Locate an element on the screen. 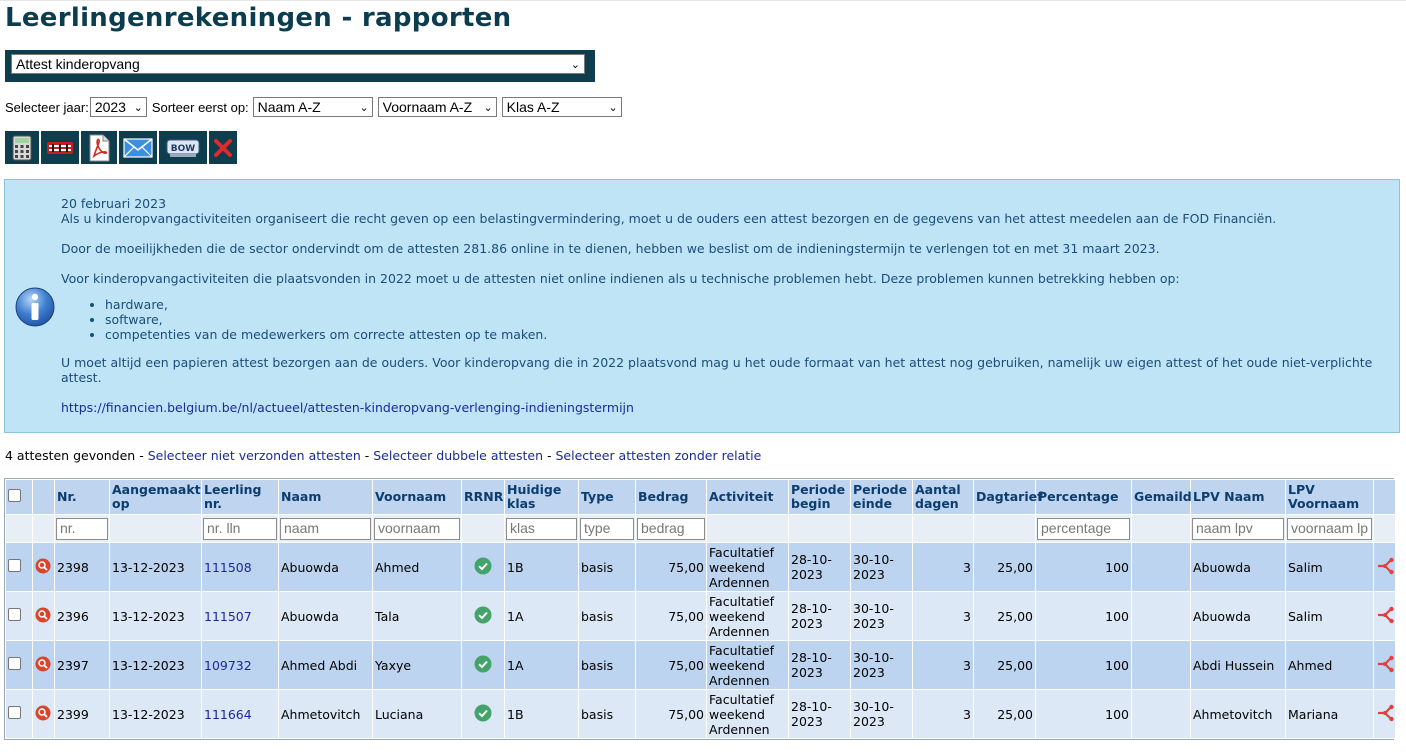 Image resolution: width=1406 pixels, height=755 pixels. header-periode-einde: Periode einde is located at coordinates (881, 497).